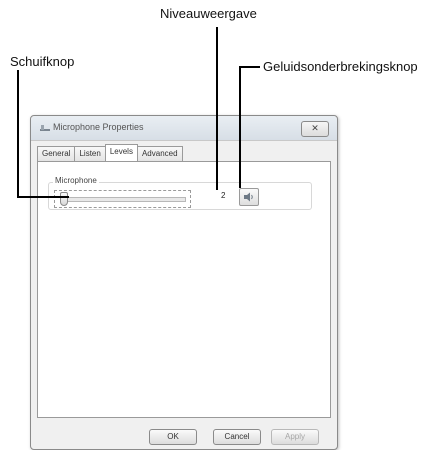 The height and width of the screenshot is (450, 441). I want to click on microphone-icon, so click(45, 128).